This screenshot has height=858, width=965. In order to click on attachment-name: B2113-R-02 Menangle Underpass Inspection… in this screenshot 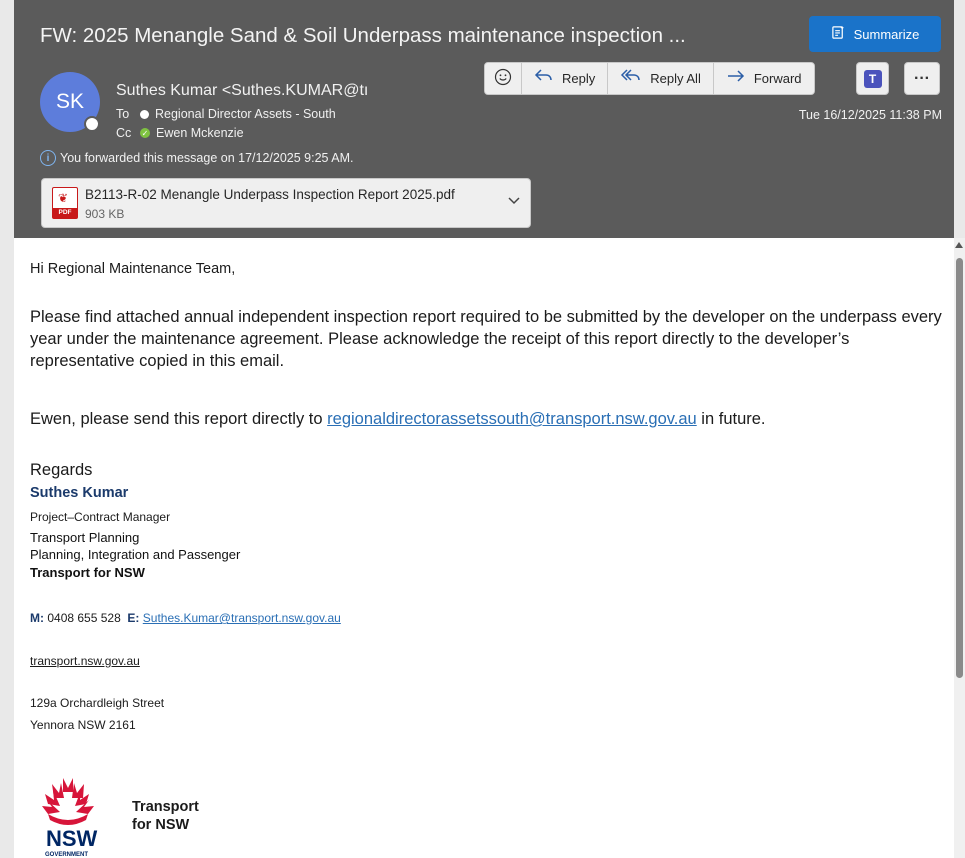, I will do `click(270, 194)`.